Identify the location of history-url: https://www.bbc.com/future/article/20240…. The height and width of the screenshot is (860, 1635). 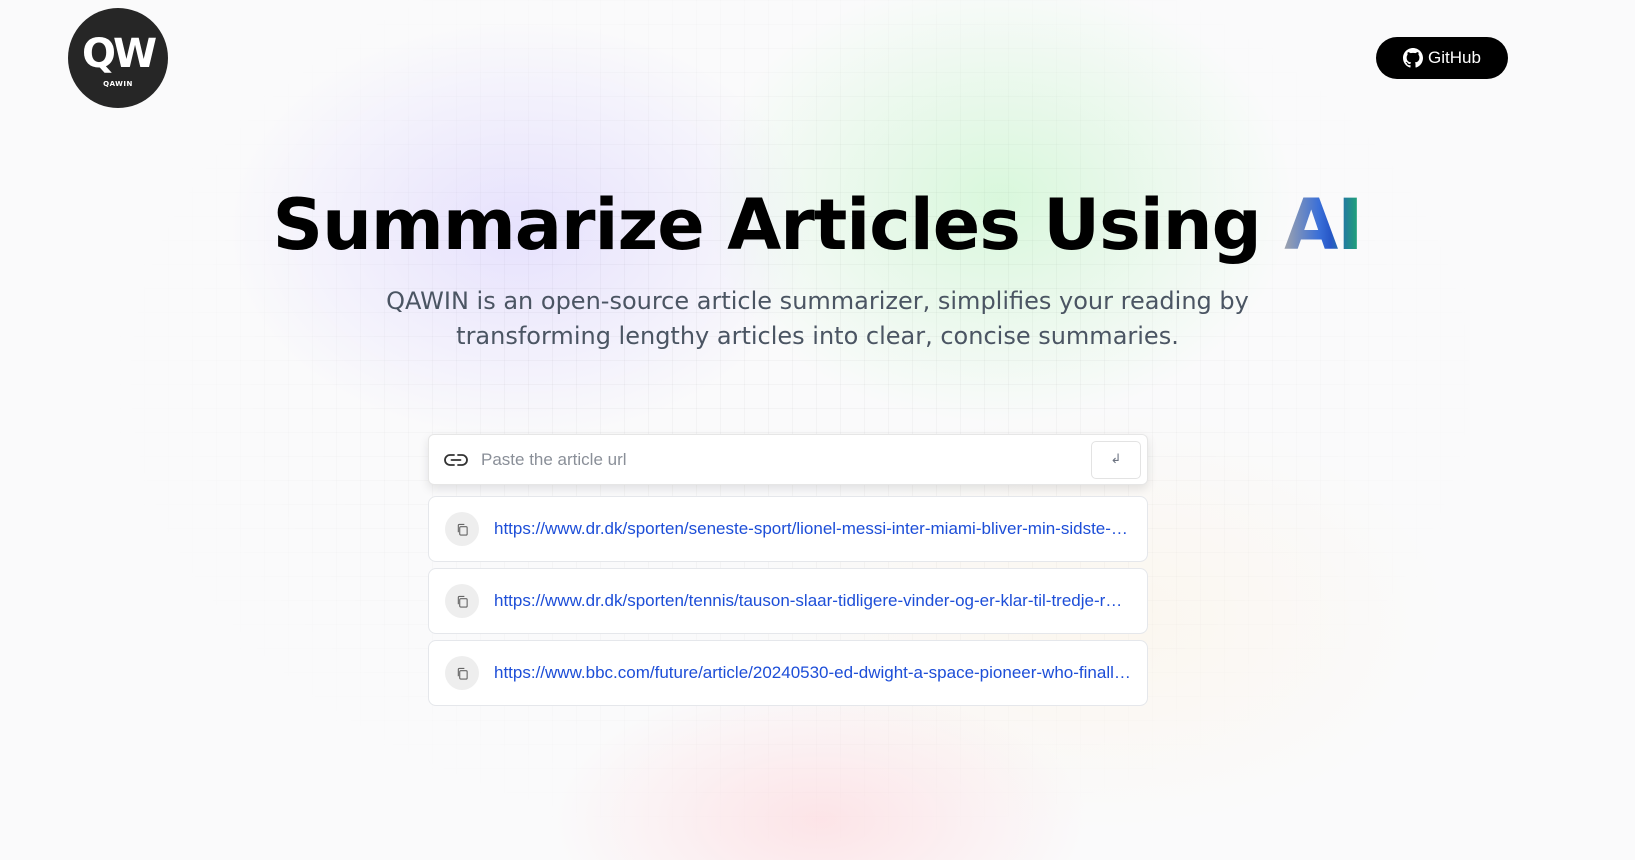
(812, 672).